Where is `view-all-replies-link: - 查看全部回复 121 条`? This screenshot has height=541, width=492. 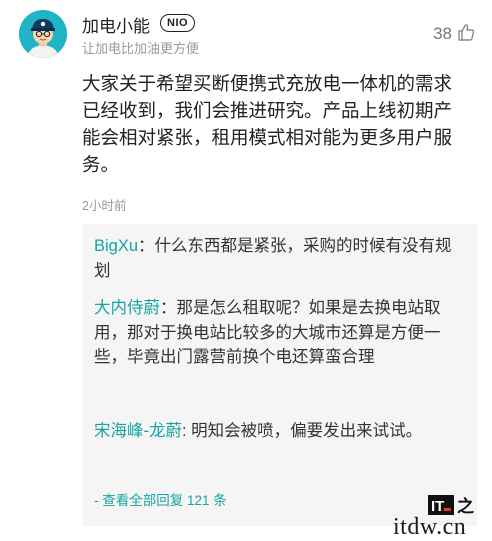
view-all-replies-link: - 查看全部回复 121 条 is located at coordinates (160, 499).